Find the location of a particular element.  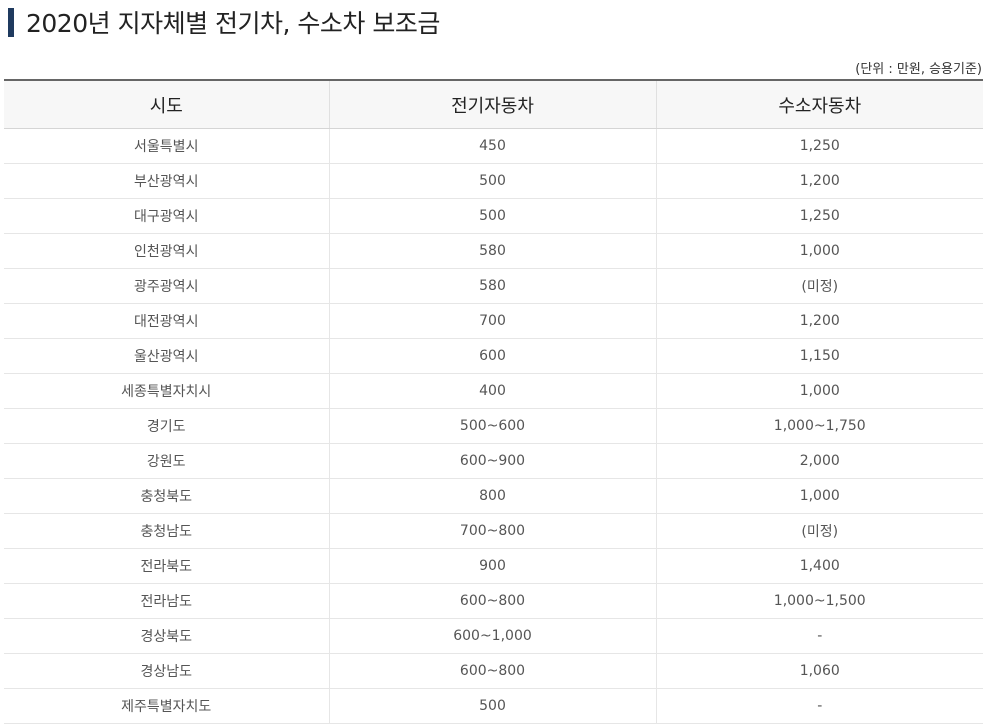

table-row: 울산광역시 600 1,150 is located at coordinates (493, 356).